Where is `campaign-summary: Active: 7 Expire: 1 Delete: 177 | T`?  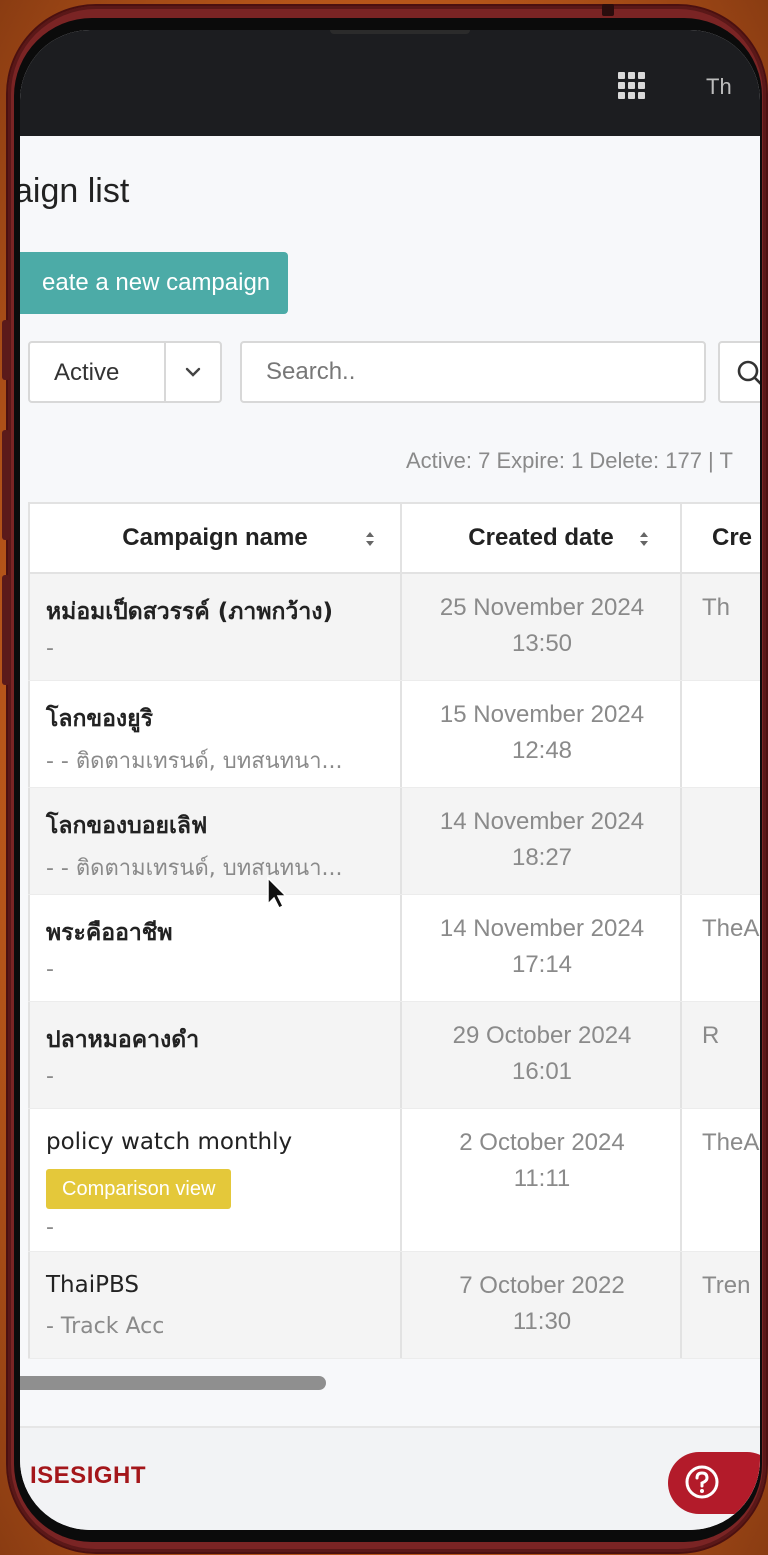
campaign-summary: Active: 7 Expire: 1 Delete: 177 | T is located at coordinates (569, 460).